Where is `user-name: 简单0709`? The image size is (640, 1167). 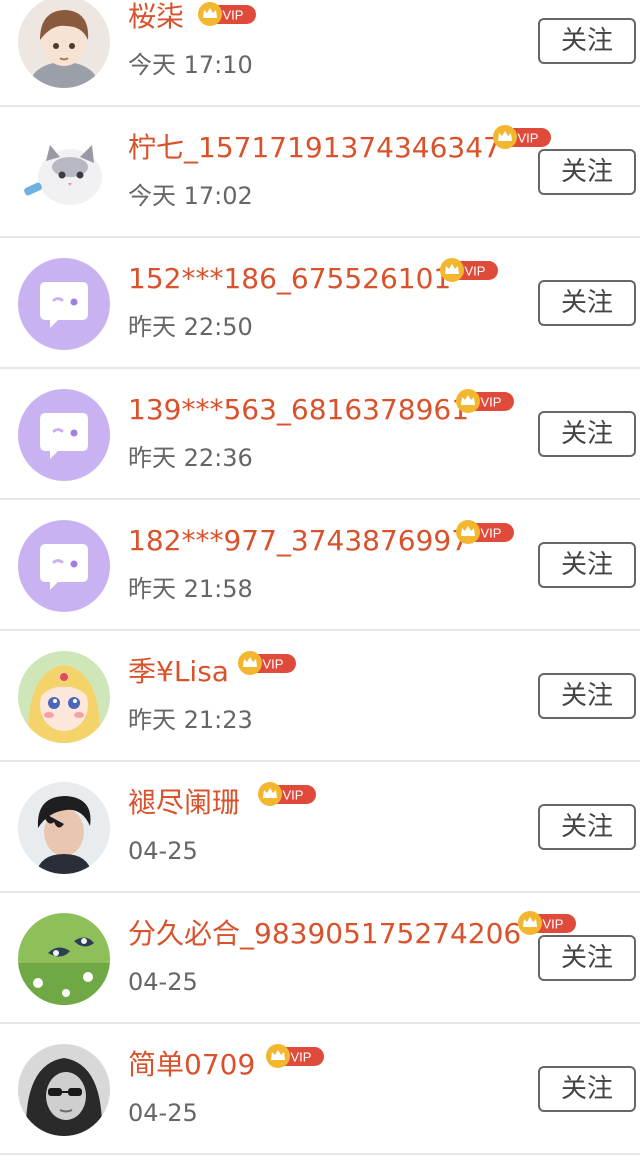 user-name: 简单0709 is located at coordinates (191, 1065).